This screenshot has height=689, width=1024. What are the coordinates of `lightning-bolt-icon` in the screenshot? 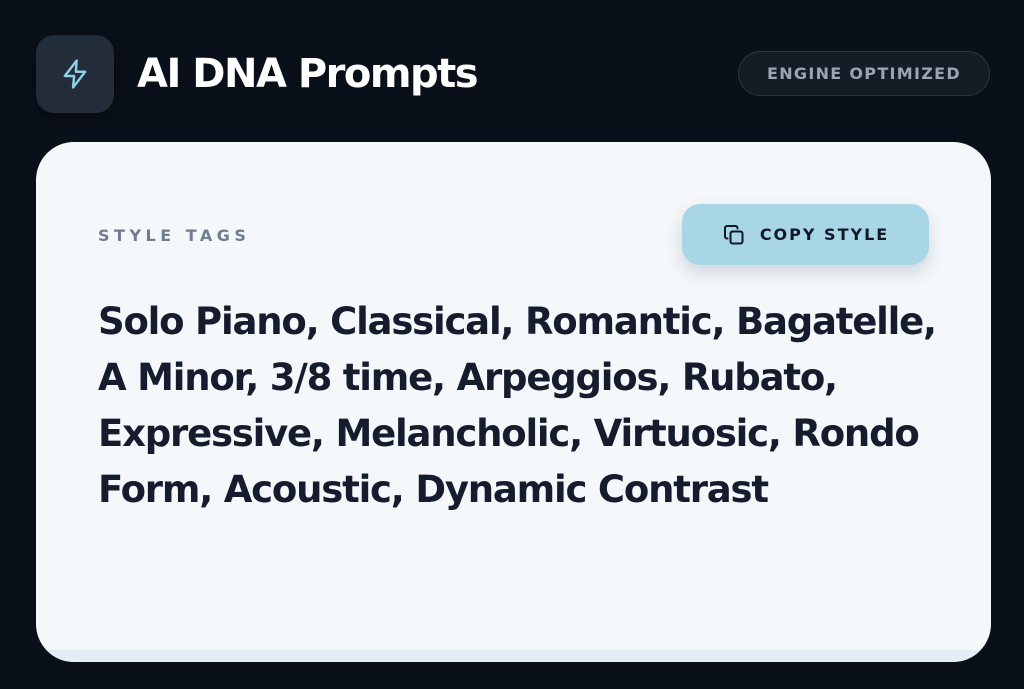 It's located at (75, 74).